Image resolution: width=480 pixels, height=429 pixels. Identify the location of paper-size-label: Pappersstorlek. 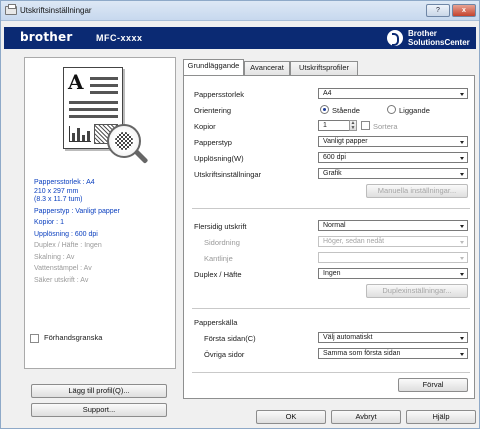
(219, 94).